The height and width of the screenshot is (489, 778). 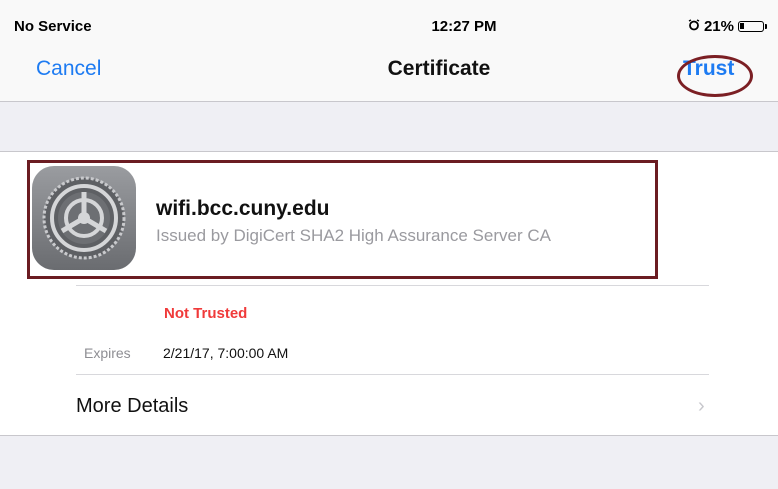 What do you see at coordinates (206, 313) in the screenshot?
I see `trust-status: Not Trusted` at bounding box center [206, 313].